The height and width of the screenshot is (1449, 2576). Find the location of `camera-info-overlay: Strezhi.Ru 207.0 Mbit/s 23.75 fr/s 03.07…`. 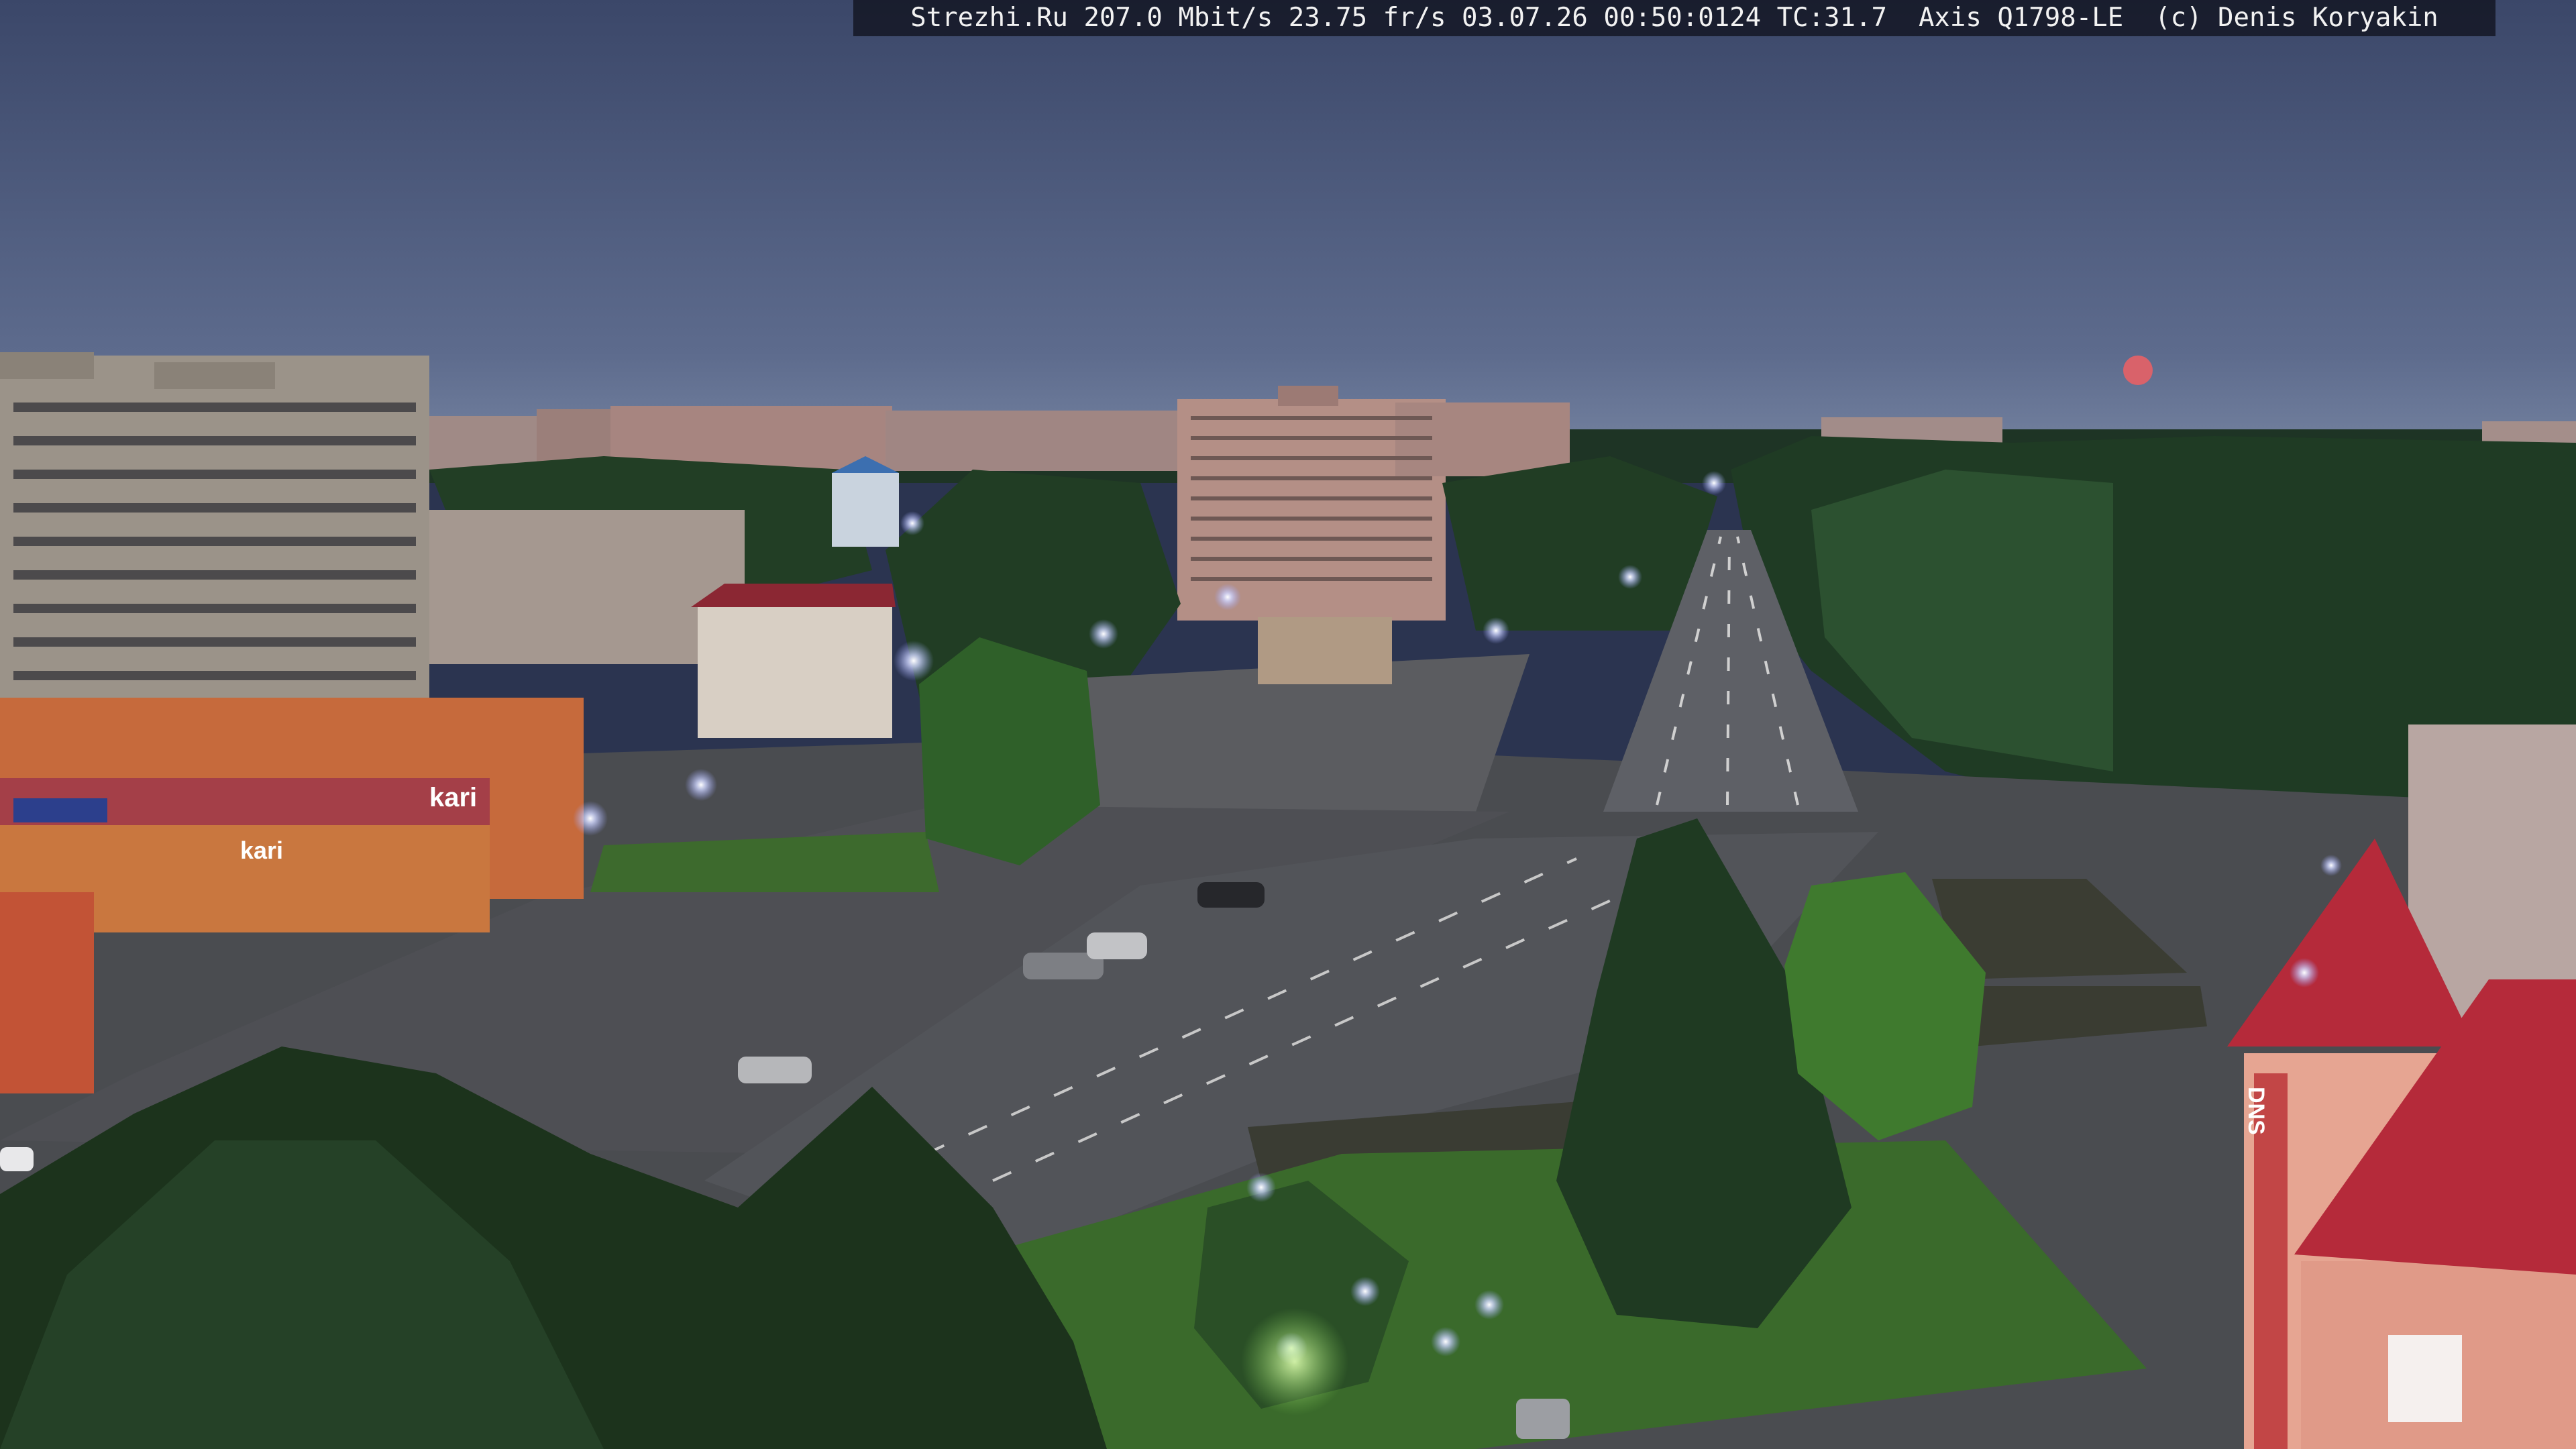

camera-info-overlay: Strezhi.Ru 207.0 Mbit/s 23.75 fr/s 03.07… is located at coordinates (1674, 18).